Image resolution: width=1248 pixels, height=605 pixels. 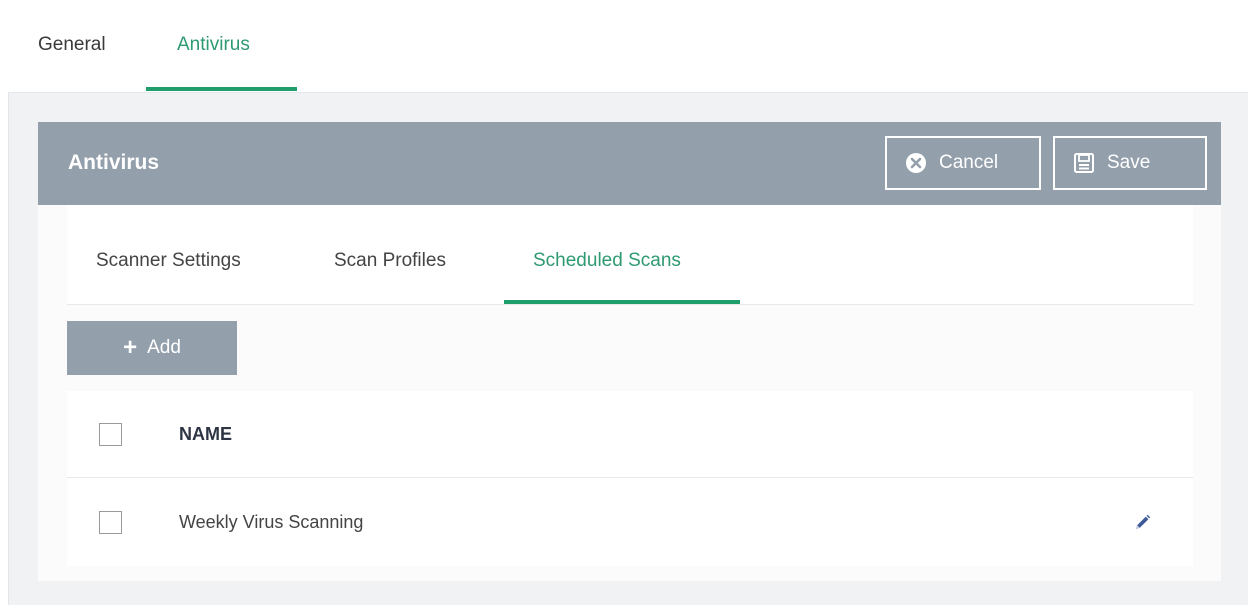 I want to click on panel-header: Antivirus Cancel Save, so click(x=629, y=163).